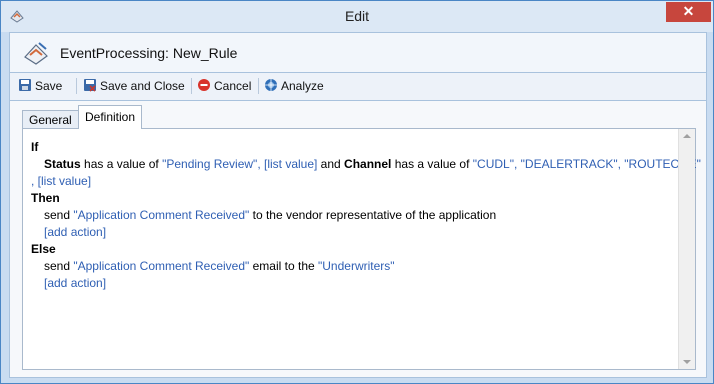 This screenshot has height=384, width=714. I want to click on cancel-button: Cancel, so click(224, 86).